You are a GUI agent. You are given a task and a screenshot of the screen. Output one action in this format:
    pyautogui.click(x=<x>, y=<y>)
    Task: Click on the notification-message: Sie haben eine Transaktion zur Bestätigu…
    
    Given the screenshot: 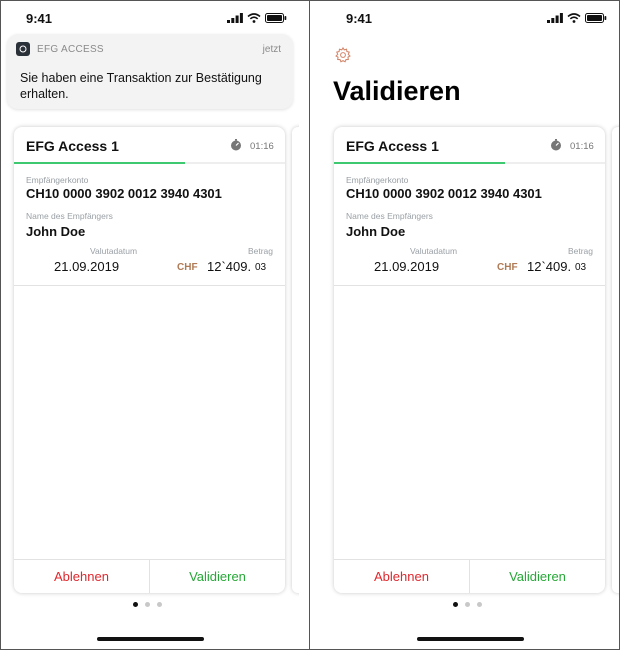 What is the action you would take?
    pyautogui.click(x=141, y=86)
    